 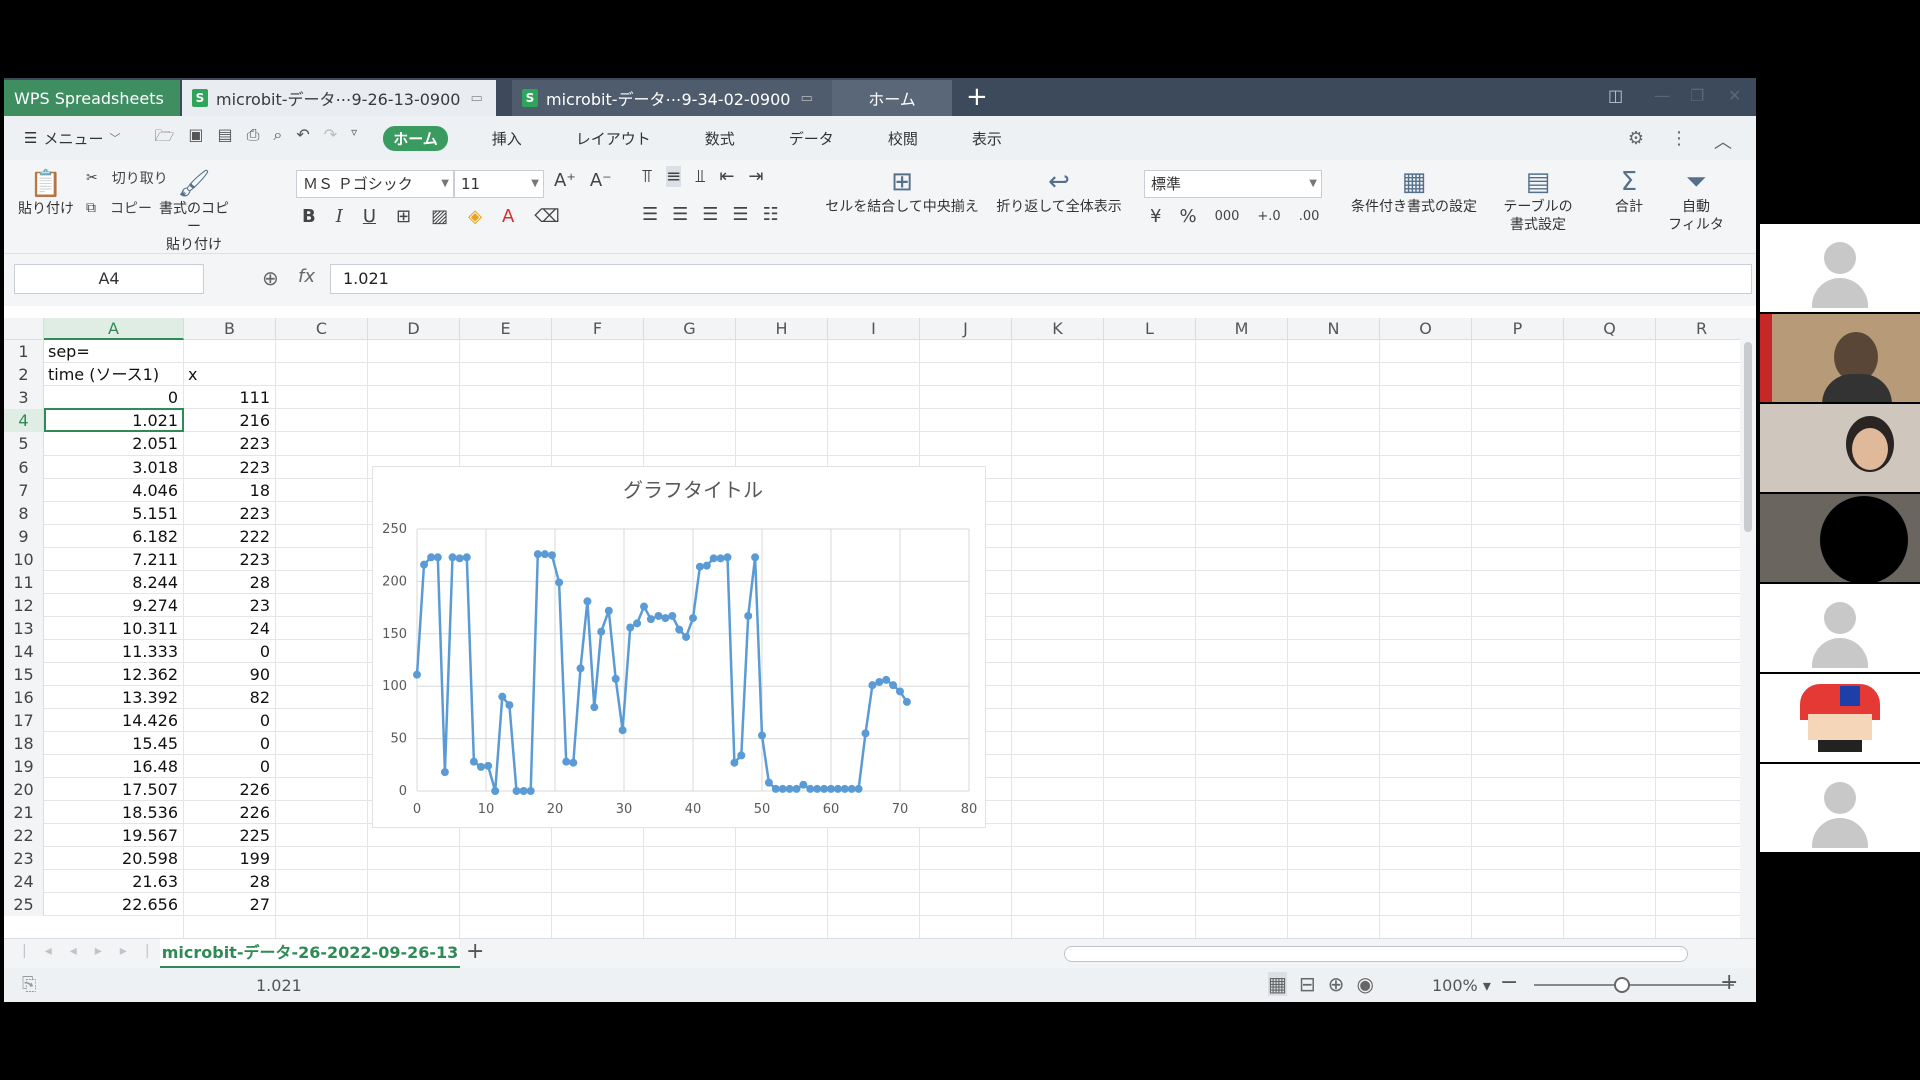 I want to click on column-header-m: M, so click(x=1242, y=329).